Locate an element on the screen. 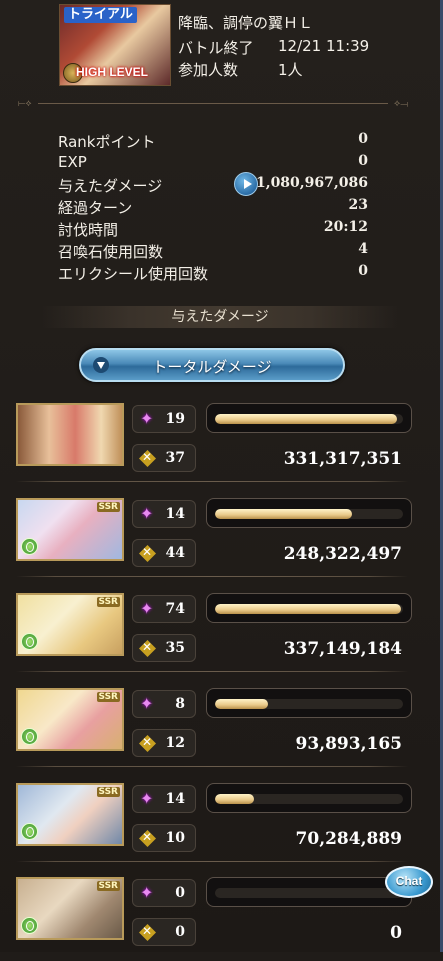 The height and width of the screenshot is (961, 443). stat-label: 与えたダメージ is located at coordinates (110, 186).